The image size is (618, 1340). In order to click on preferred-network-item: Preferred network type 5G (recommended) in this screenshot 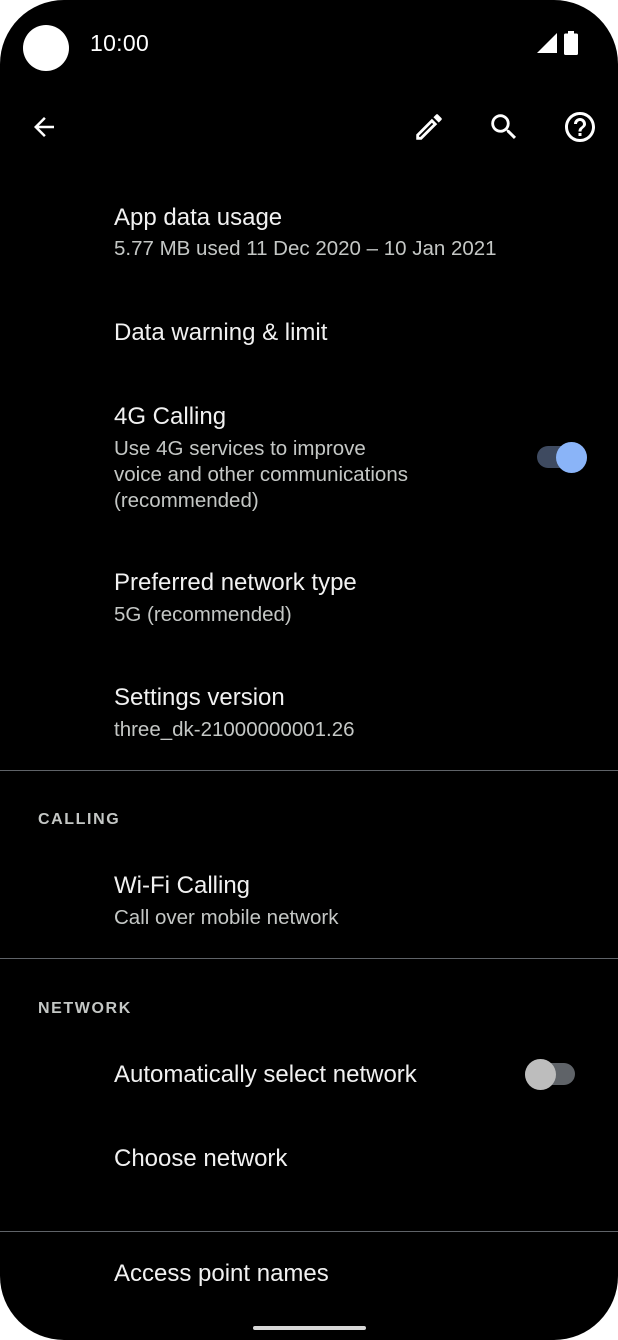, I will do `click(309, 605)`.